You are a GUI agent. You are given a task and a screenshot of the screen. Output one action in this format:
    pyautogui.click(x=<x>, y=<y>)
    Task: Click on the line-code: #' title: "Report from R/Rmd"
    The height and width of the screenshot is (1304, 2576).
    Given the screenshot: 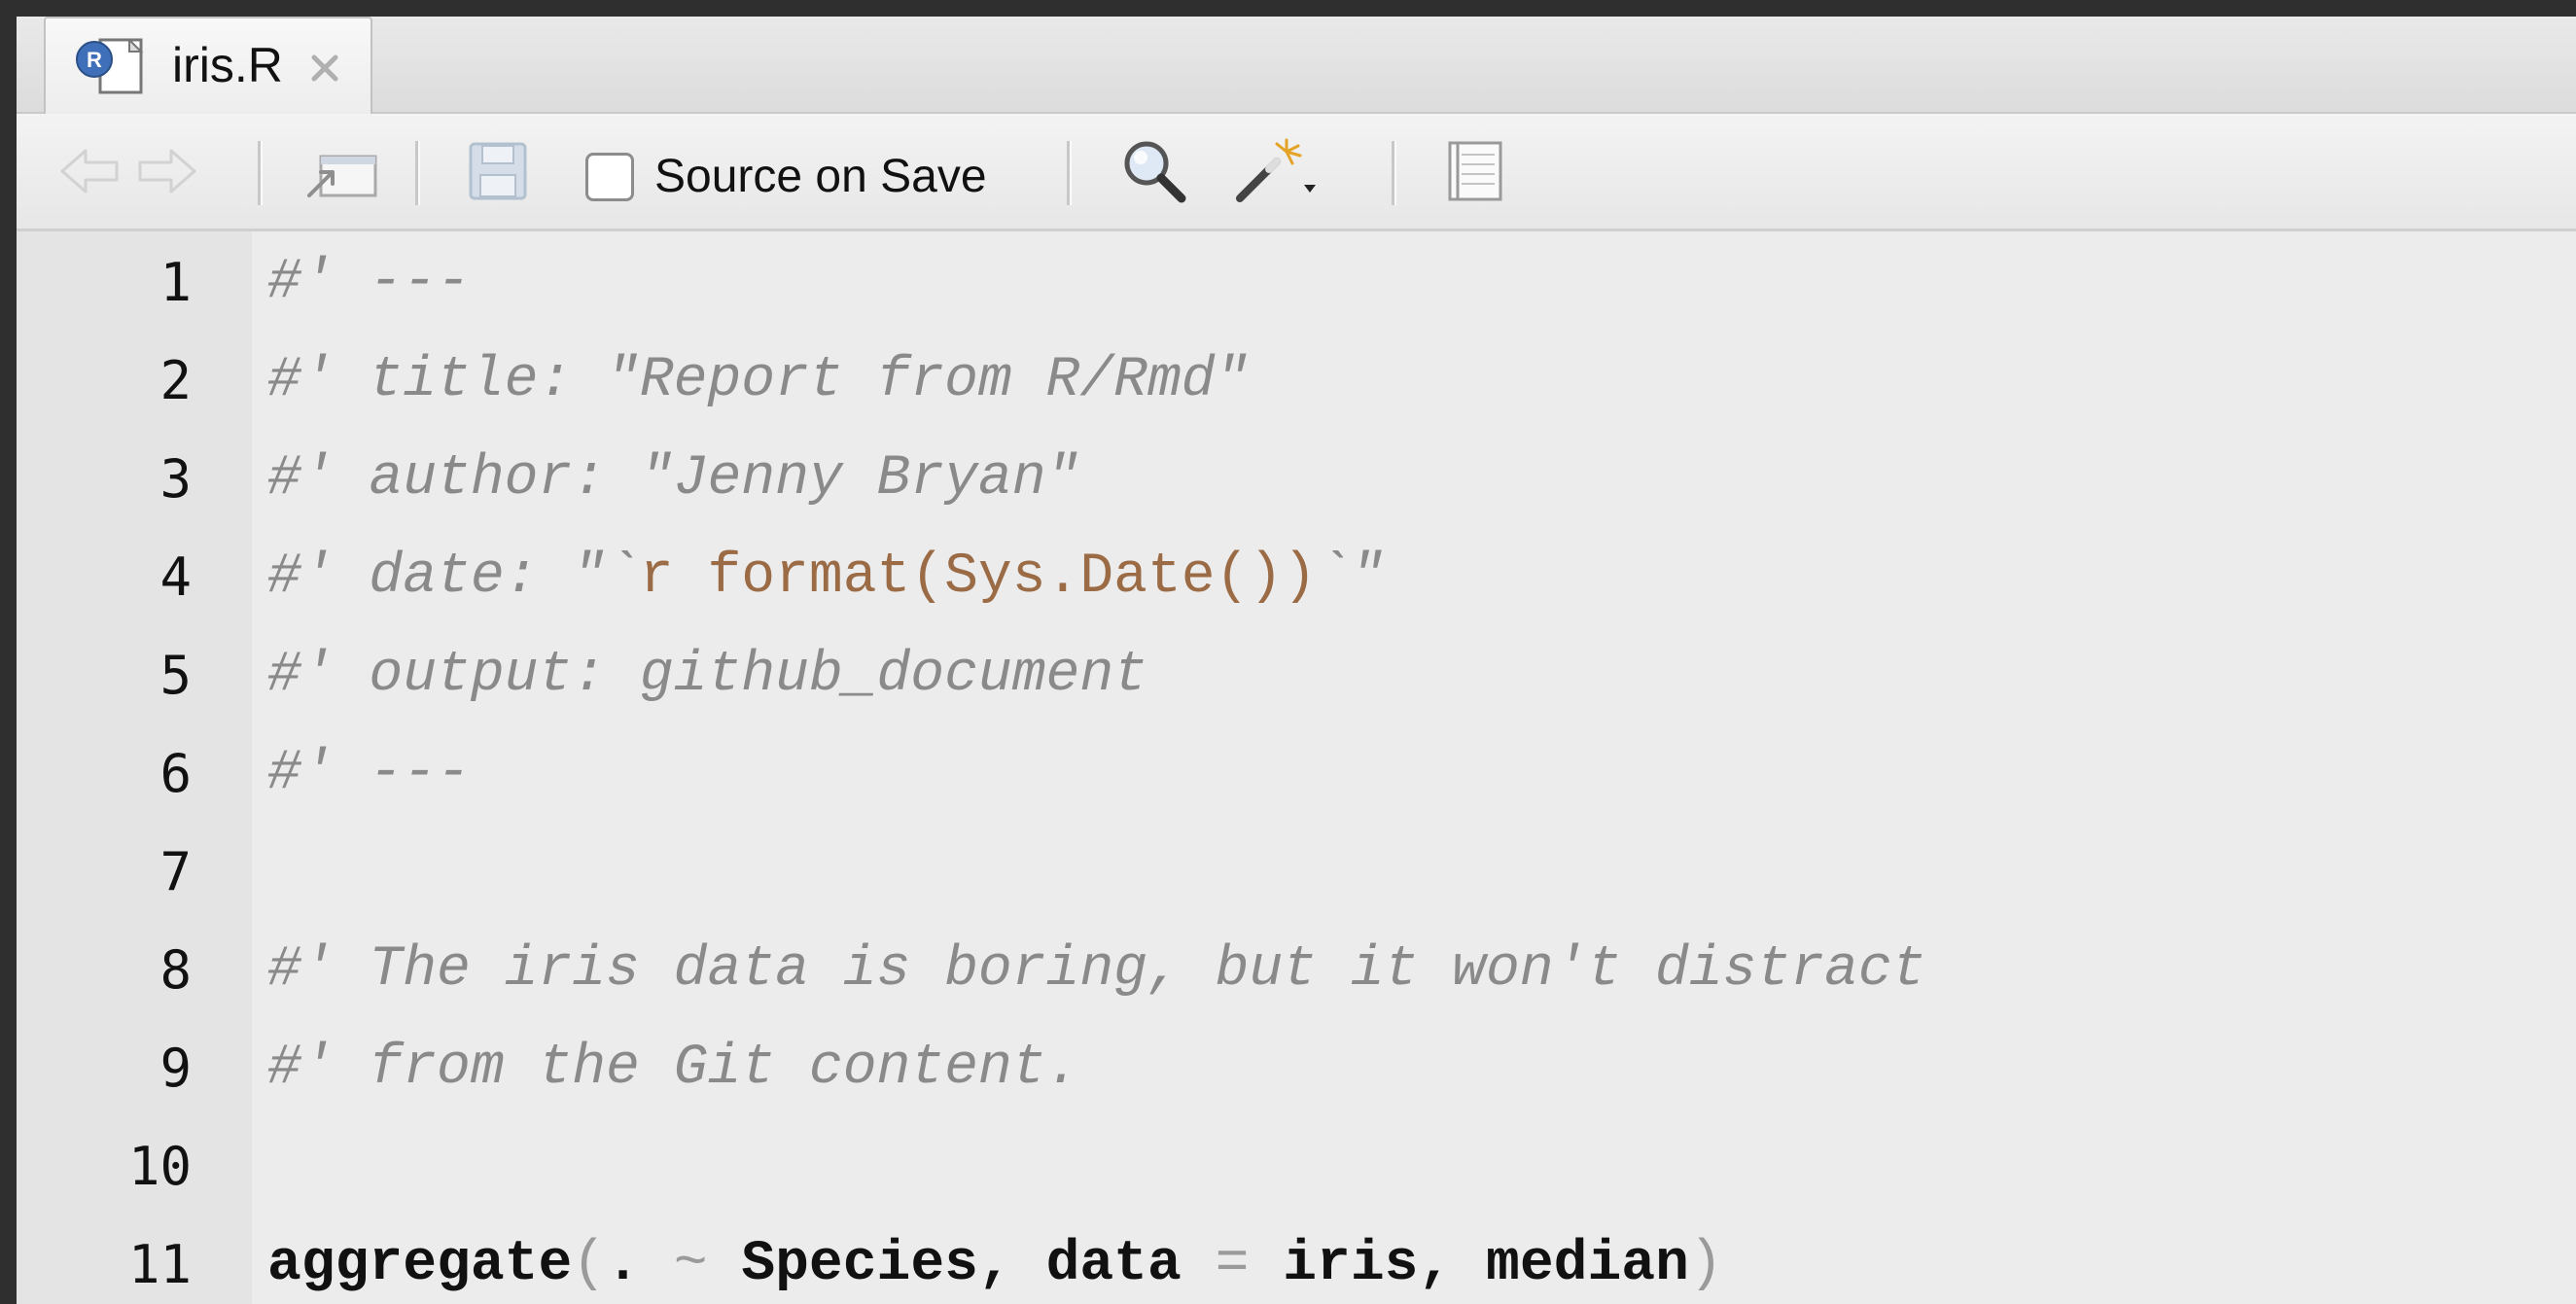 What is the action you would take?
    pyautogui.click(x=758, y=381)
    